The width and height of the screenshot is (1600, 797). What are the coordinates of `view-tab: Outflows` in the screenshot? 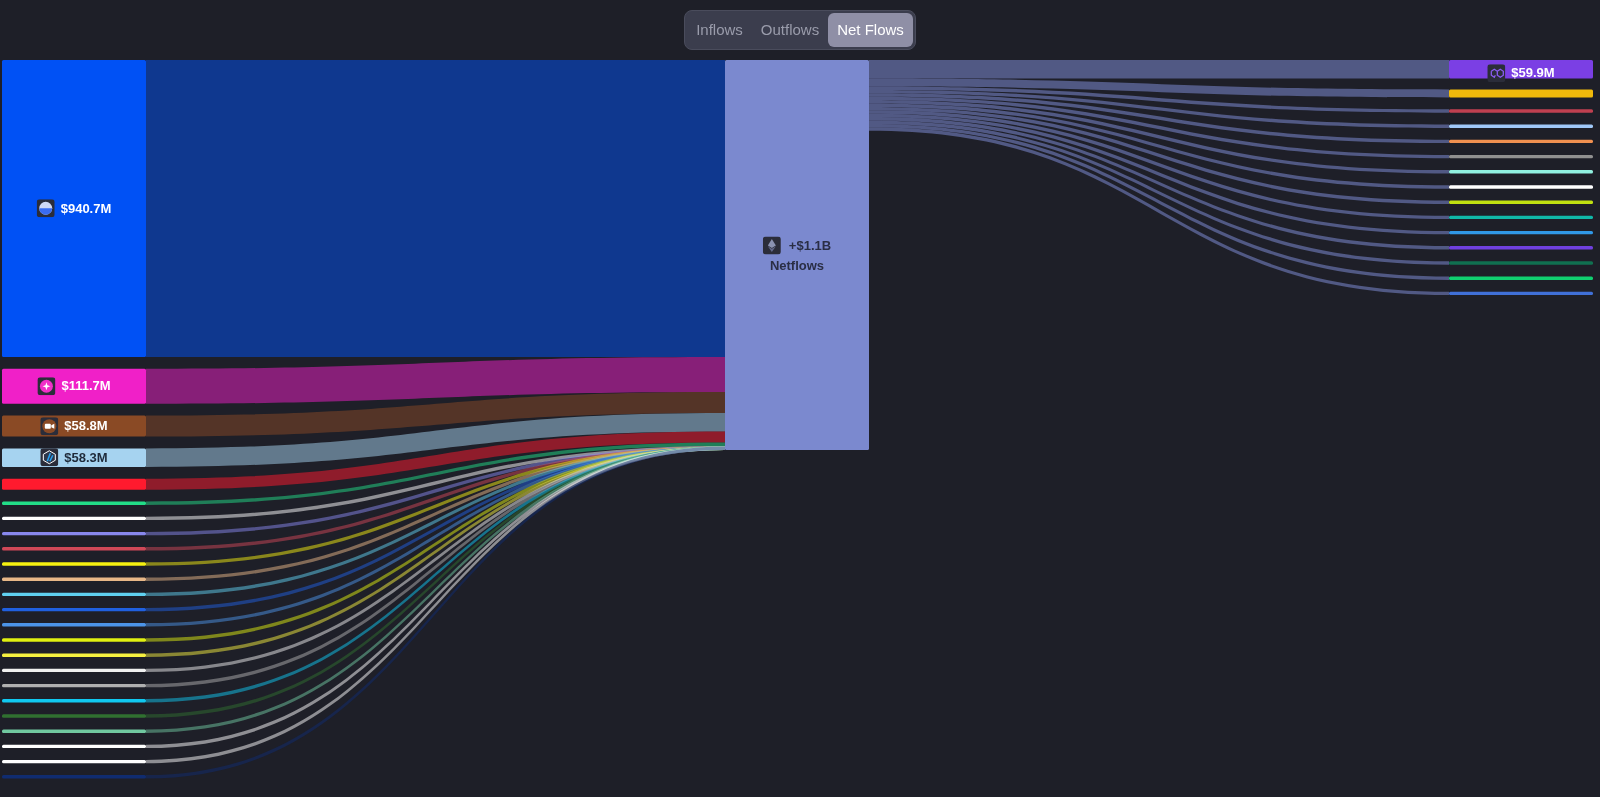 It's located at (790, 30).